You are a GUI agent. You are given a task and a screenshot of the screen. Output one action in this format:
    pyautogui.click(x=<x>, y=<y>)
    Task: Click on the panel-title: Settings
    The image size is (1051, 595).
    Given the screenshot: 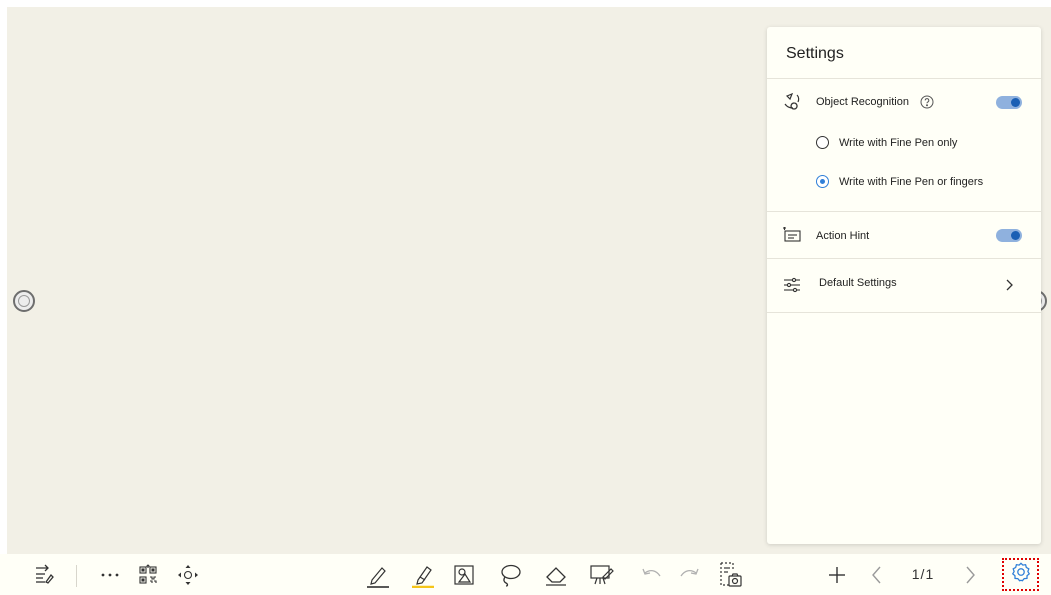 What is the action you would take?
    pyautogui.click(x=815, y=53)
    